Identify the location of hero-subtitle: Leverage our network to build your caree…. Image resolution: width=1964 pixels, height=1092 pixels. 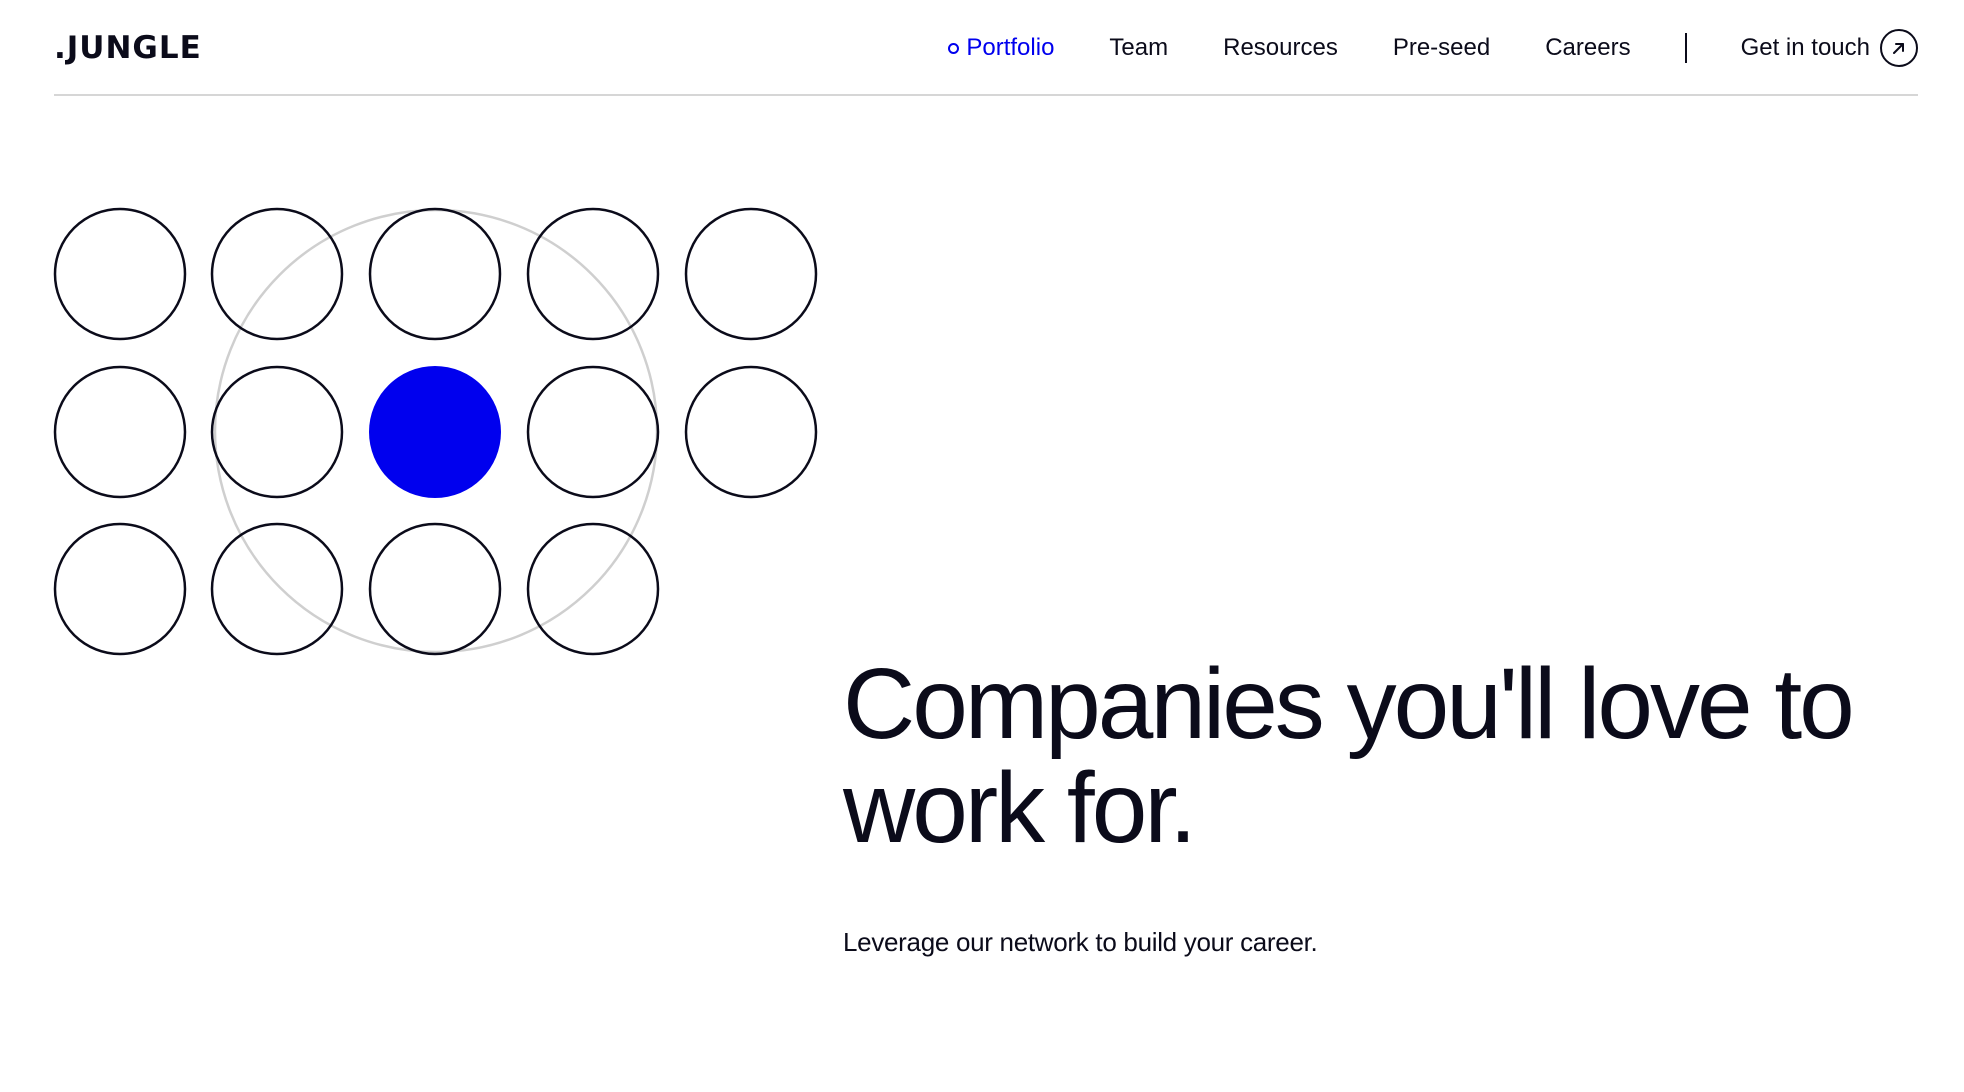
(1080, 942).